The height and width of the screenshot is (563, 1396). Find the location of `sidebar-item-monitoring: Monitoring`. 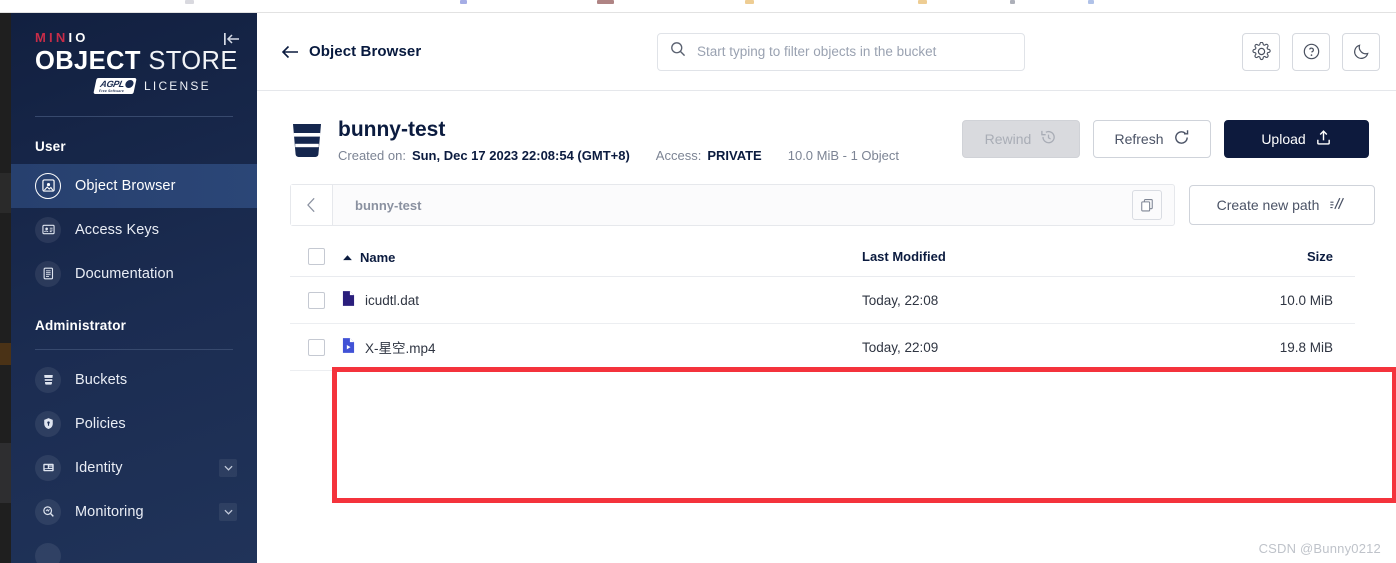

sidebar-item-monitoring: Monitoring is located at coordinates (134, 512).